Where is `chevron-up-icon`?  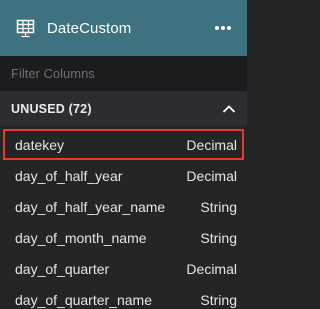
chevron-up-icon is located at coordinates (229, 108).